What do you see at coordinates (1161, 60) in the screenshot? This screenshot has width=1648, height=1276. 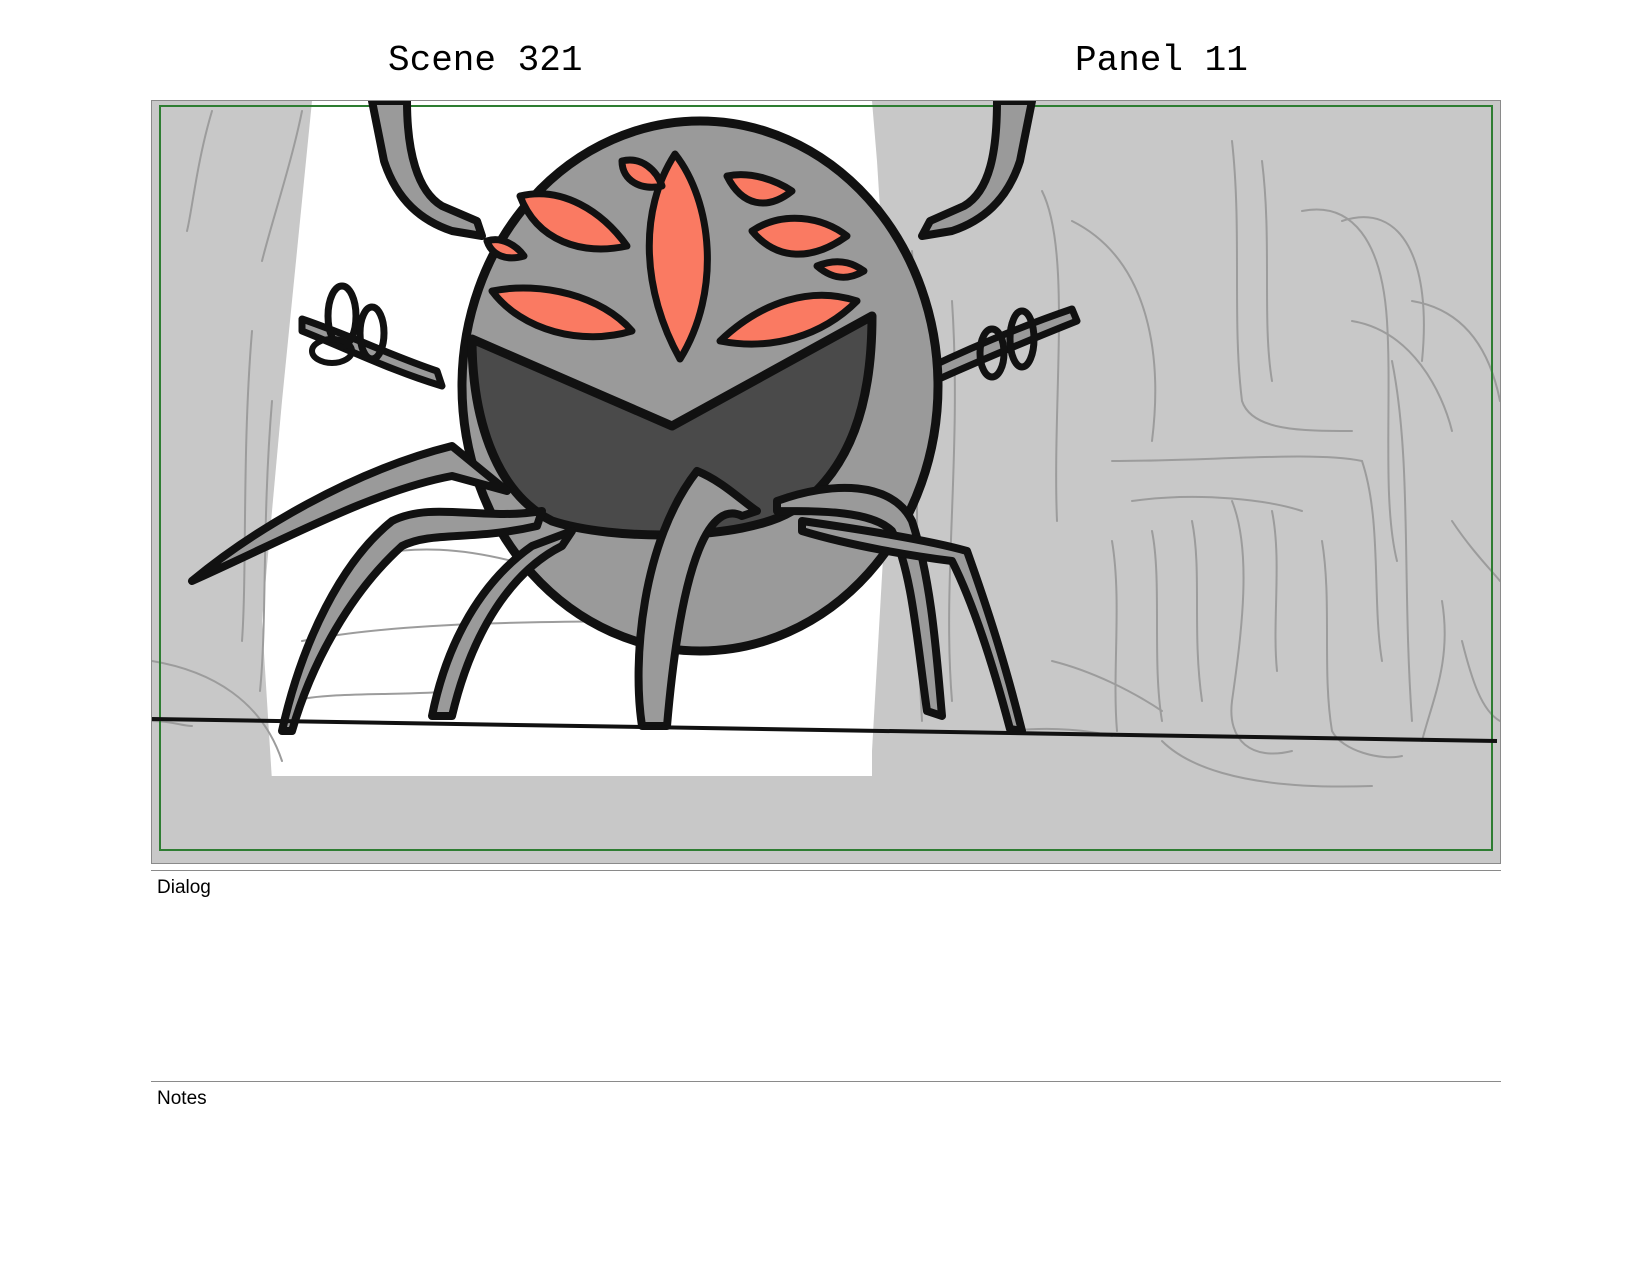 I see `panel-number: Panel 11` at bounding box center [1161, 60].